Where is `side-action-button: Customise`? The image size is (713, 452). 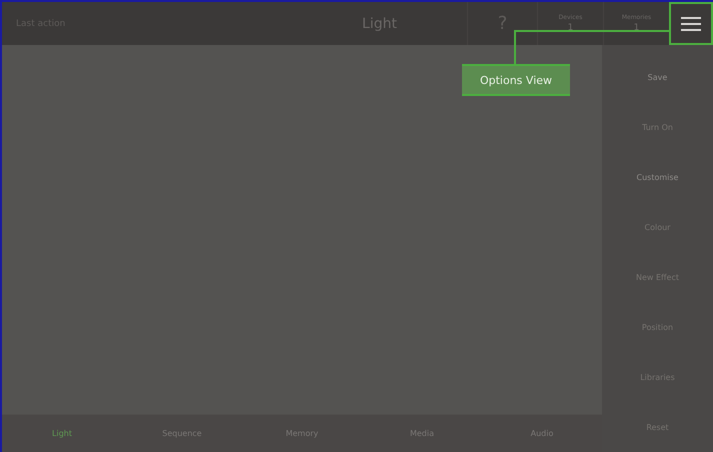 side-action-button: Customise is located at coordinates (657, 177).